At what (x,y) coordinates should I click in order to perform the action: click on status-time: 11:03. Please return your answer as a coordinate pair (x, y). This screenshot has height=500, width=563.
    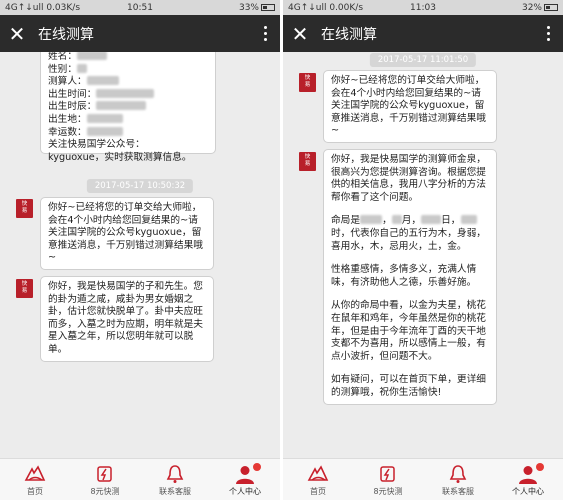
    Looking at the image, I should click on (423, 7).